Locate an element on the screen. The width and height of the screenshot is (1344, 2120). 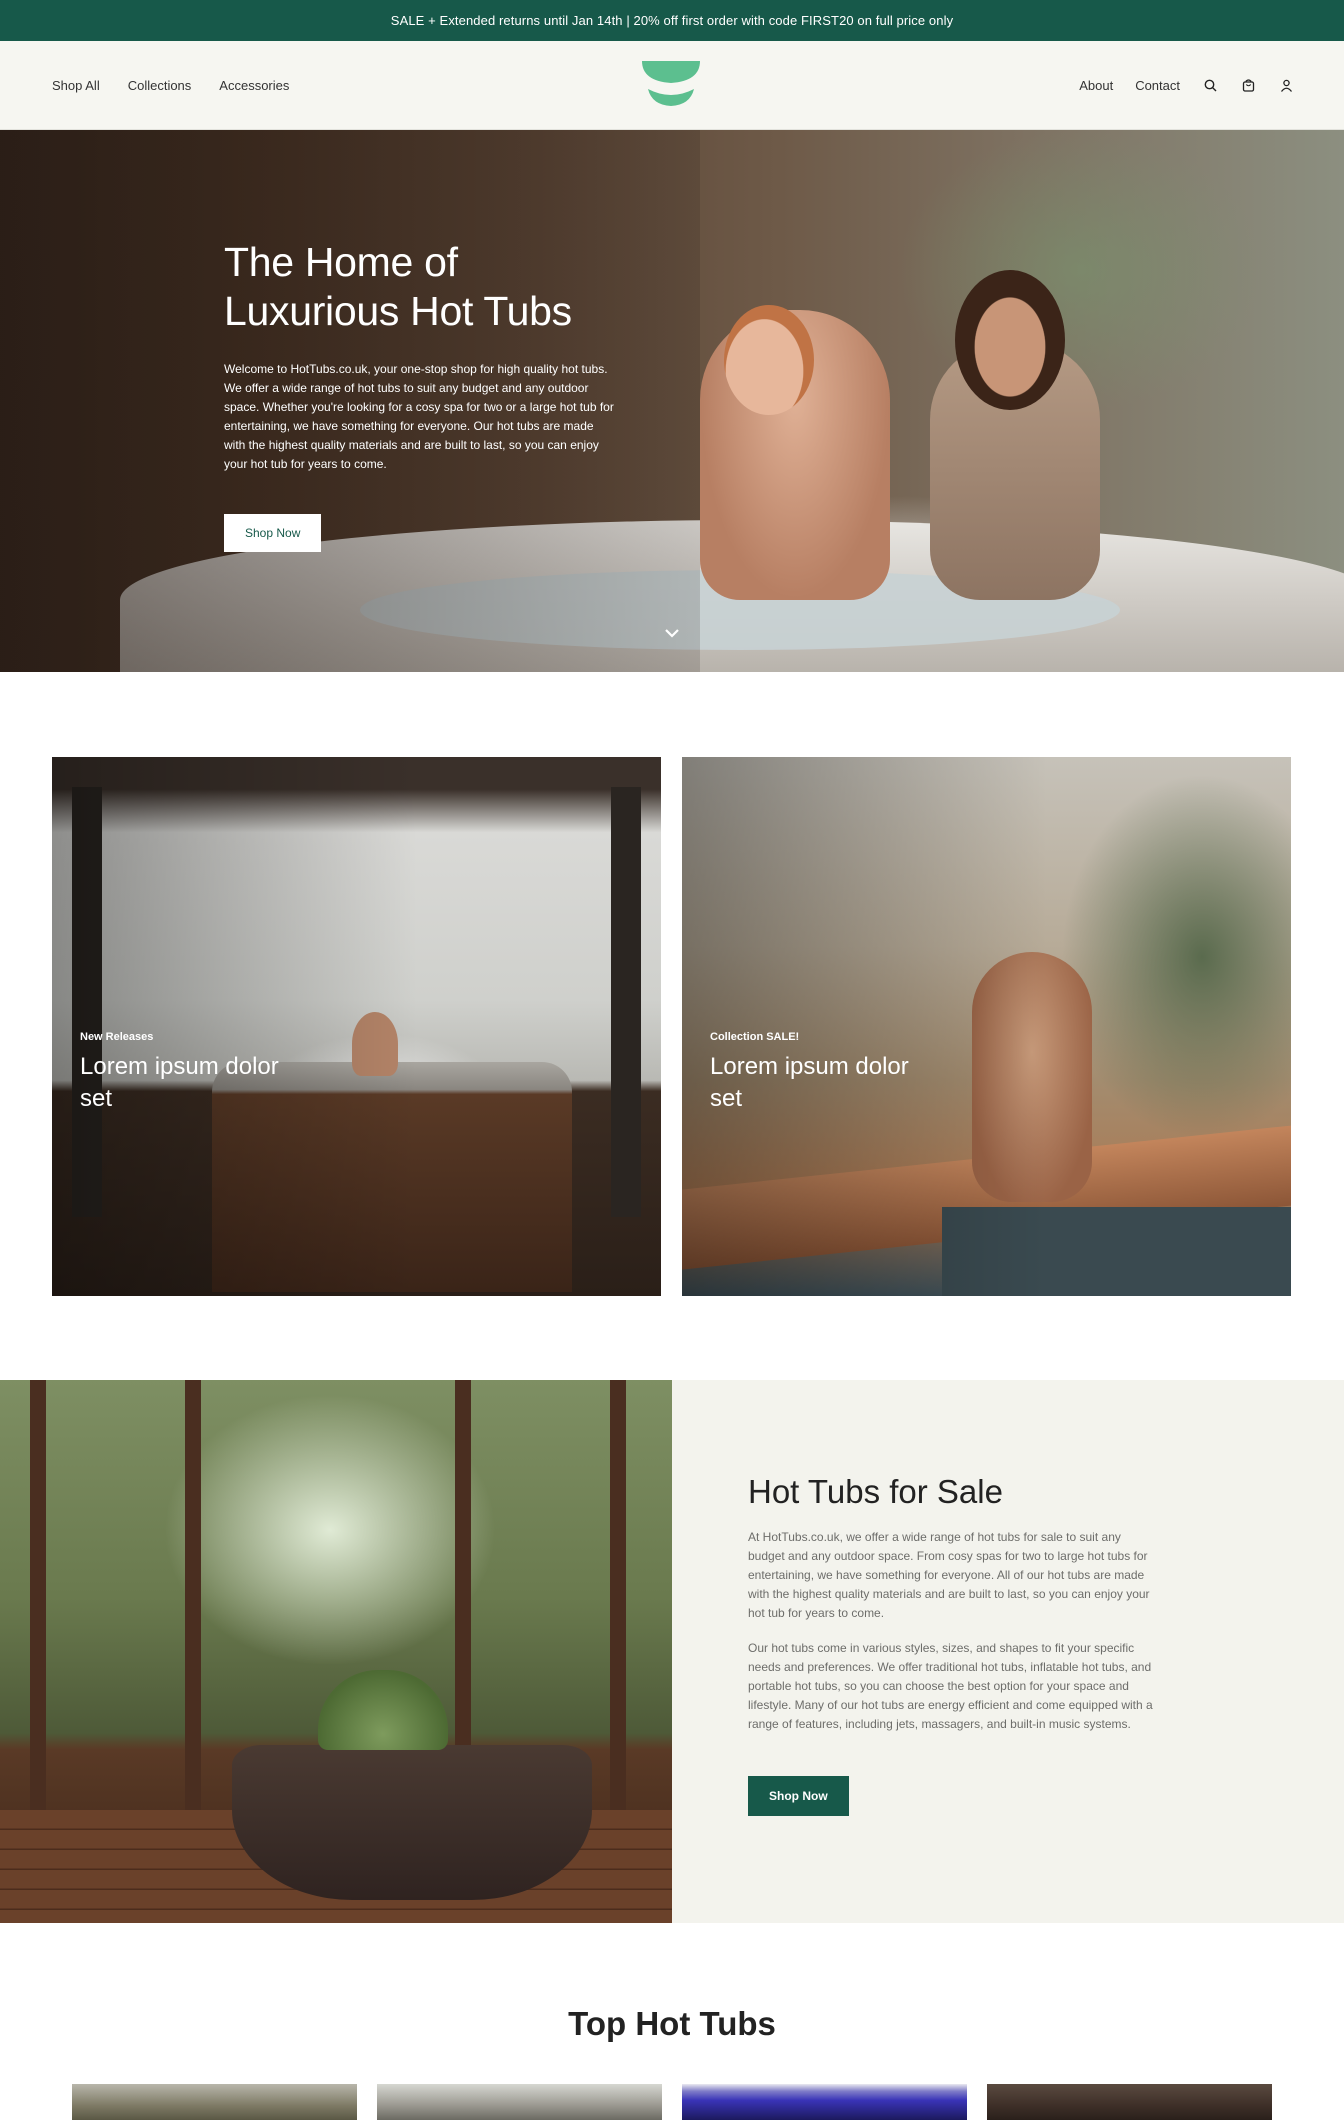
feature-image is located at coordinates (336, 1651).